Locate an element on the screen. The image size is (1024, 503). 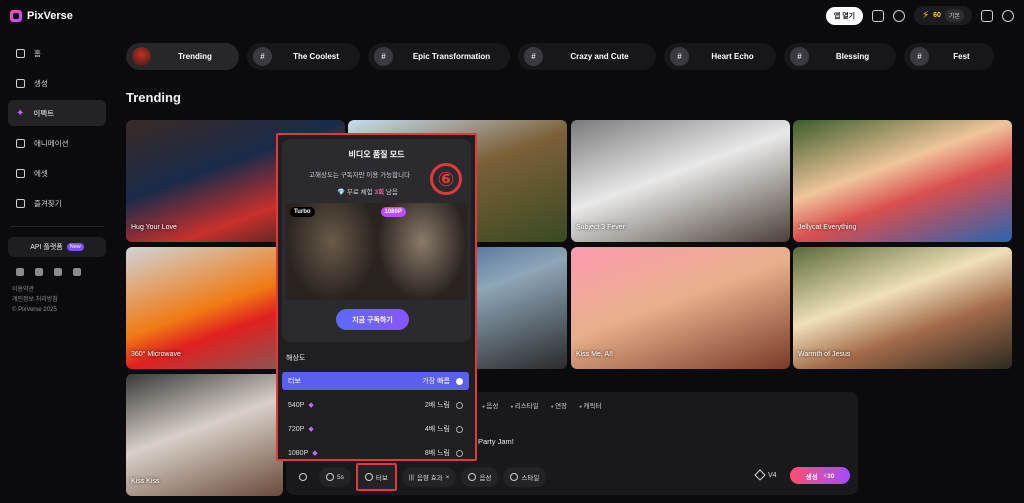
trial-suffix: 남음 is located at coordinates (391, 192).